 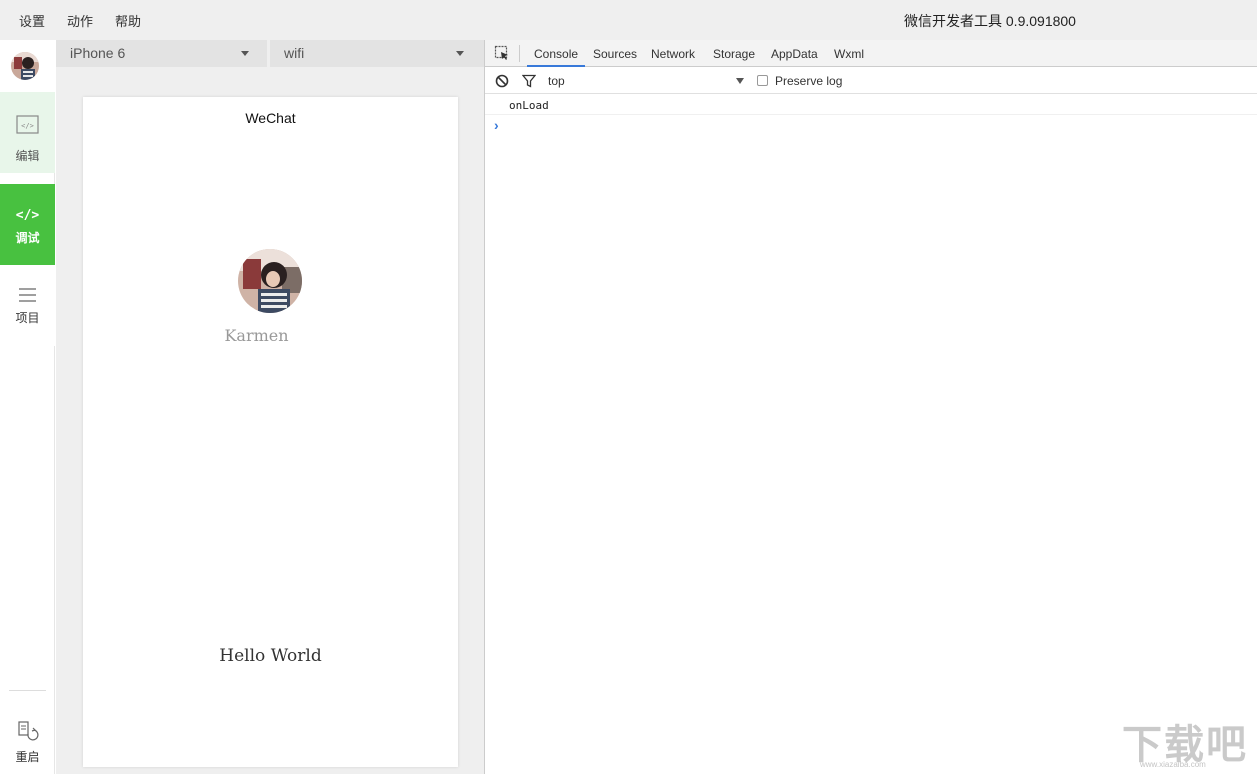 What do you see at coordinates (871, 81) in the screenshot?
I see `console-toolbar: top Preserve log` at bounding box center [871, 81].